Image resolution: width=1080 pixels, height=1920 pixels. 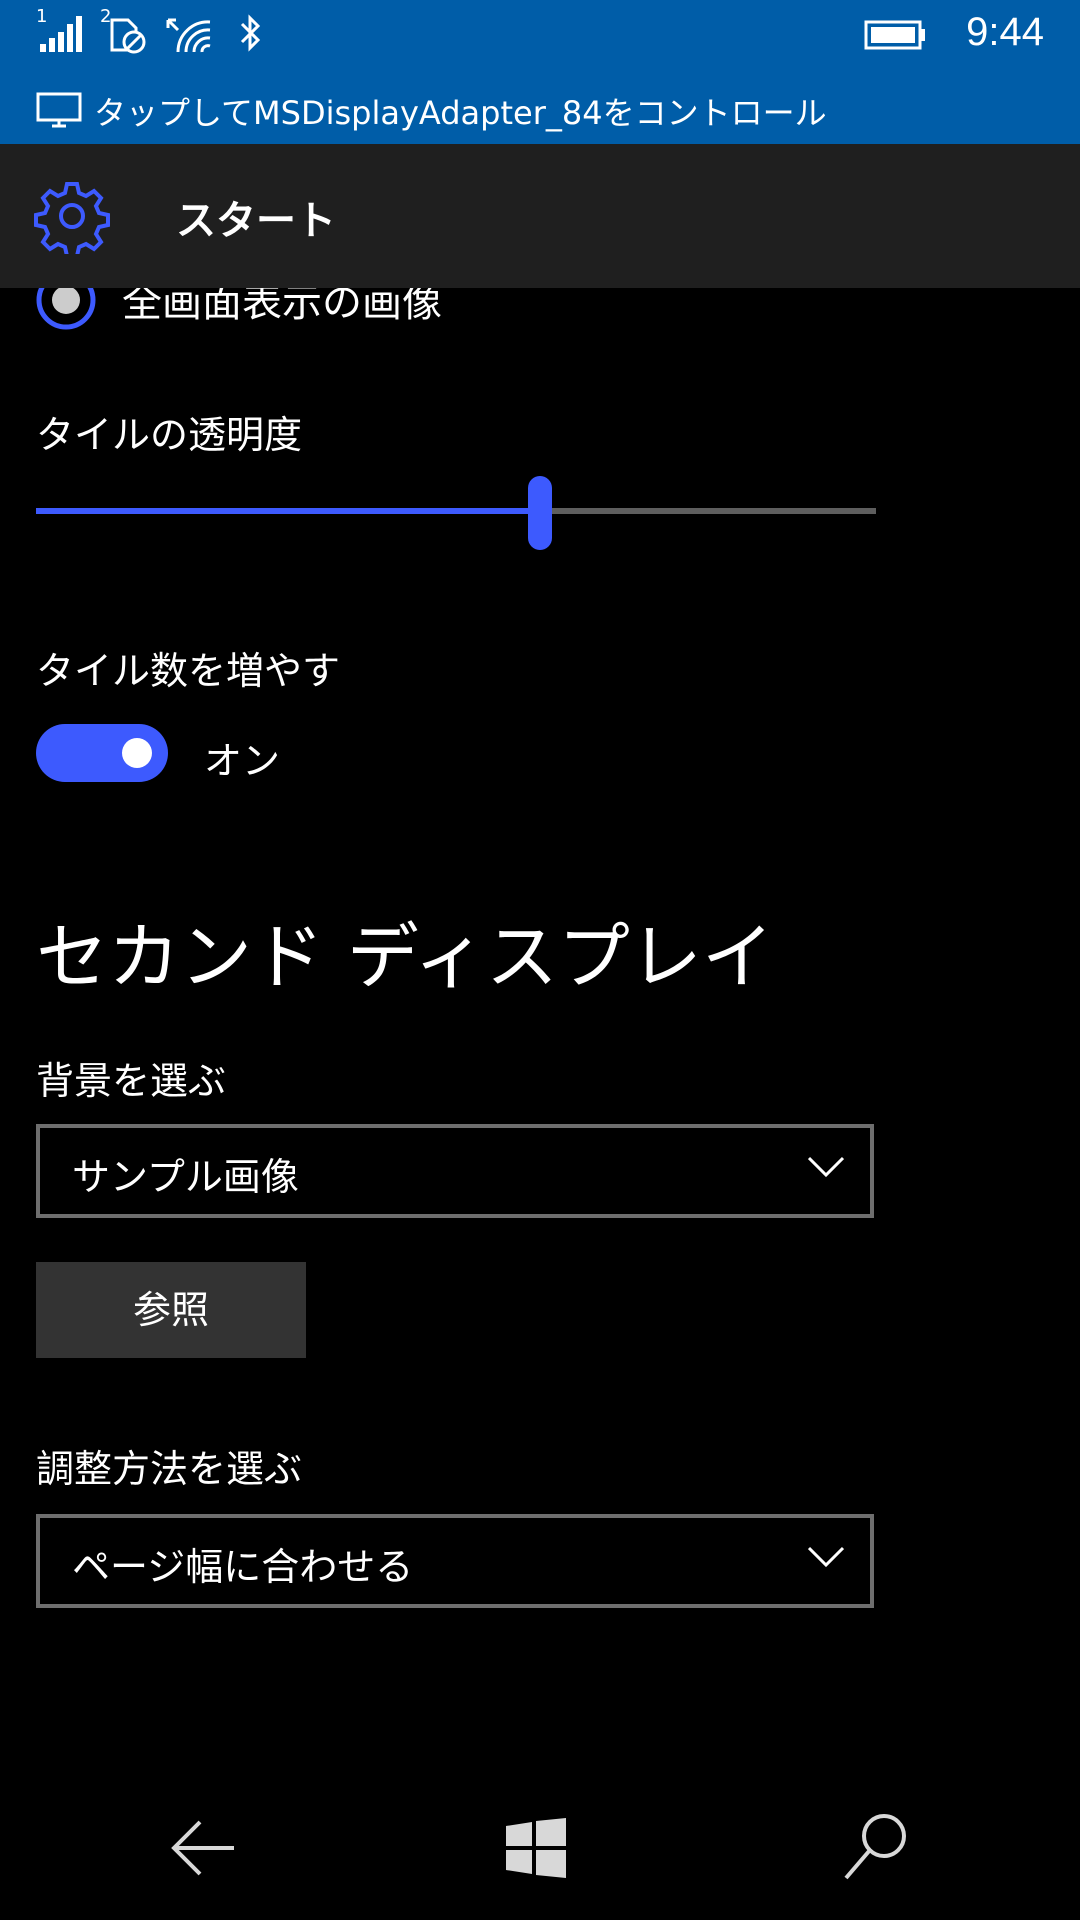 What do you see at coordinates (894, 35) in the screenshot?
I see `battery-icon` at bounding box center [894, 35].